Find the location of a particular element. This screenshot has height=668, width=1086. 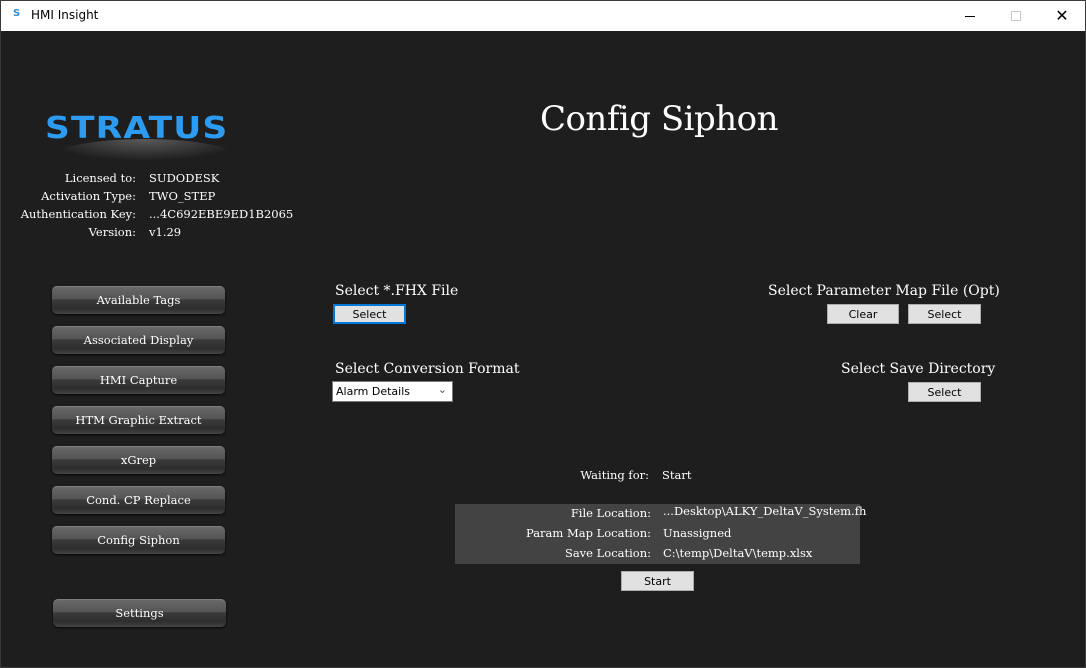

app-icon: S is located at coordinates (17, 13).